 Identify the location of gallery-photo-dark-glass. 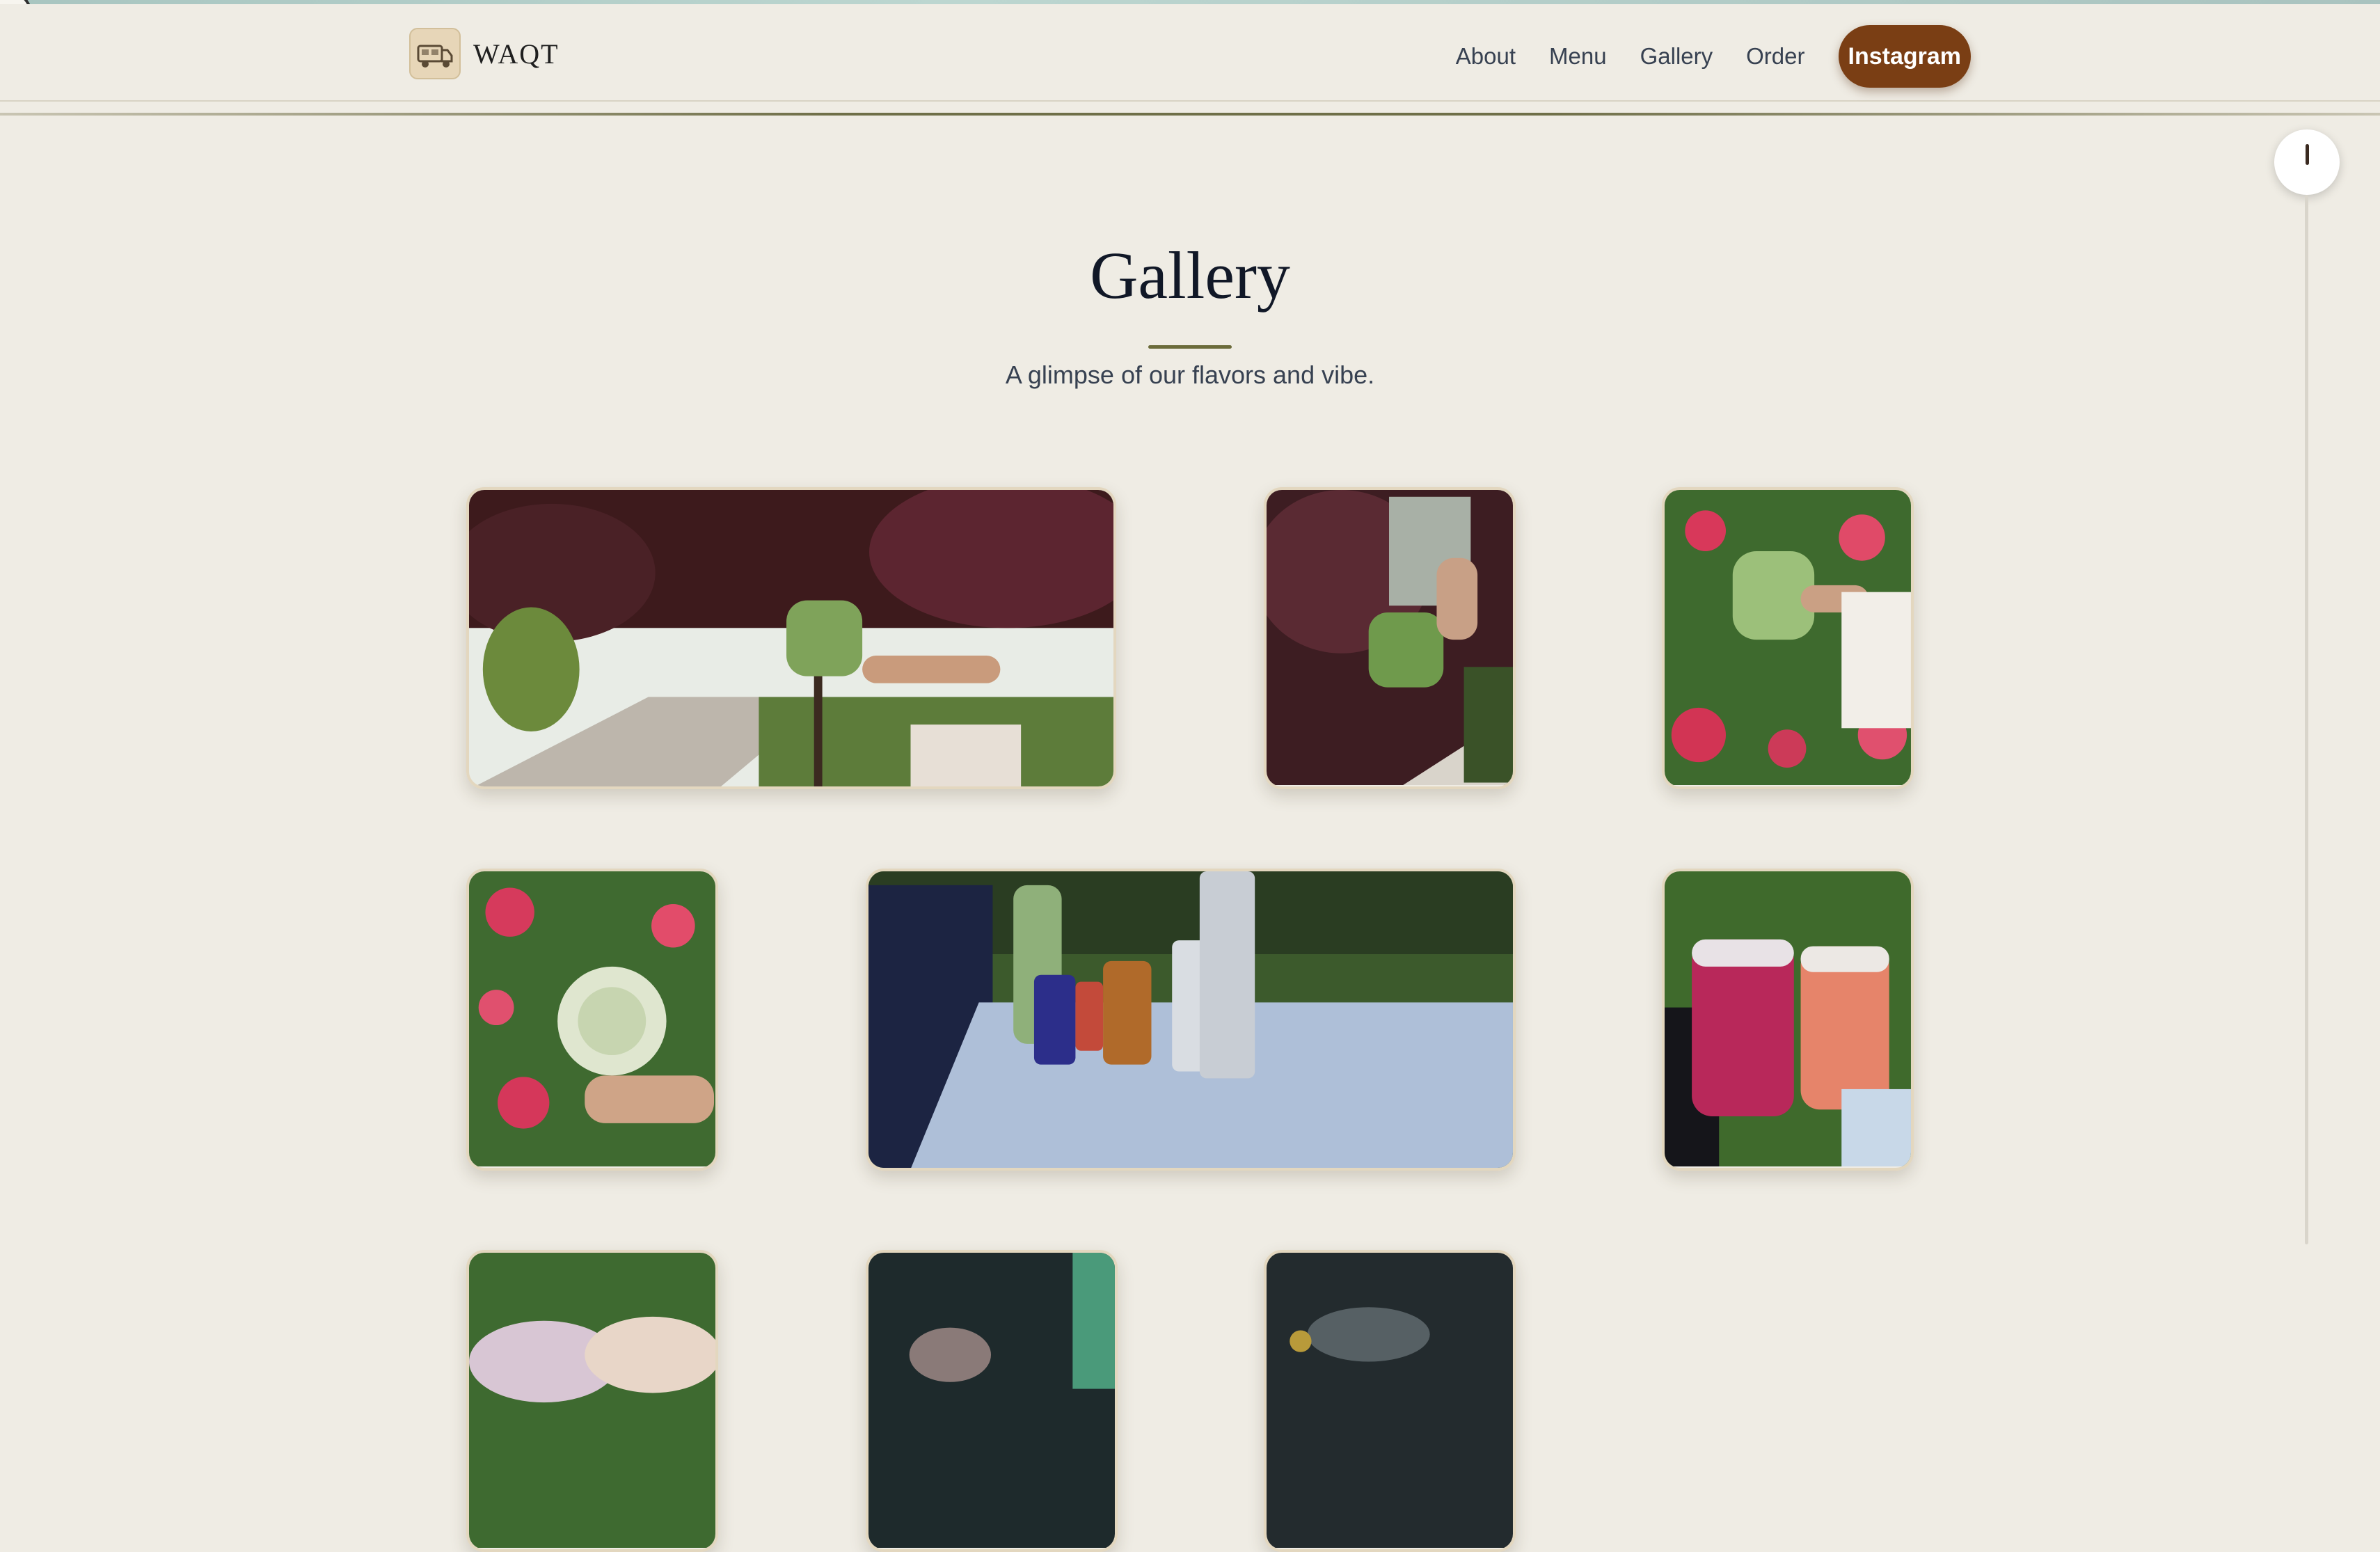
(1390, 1401).